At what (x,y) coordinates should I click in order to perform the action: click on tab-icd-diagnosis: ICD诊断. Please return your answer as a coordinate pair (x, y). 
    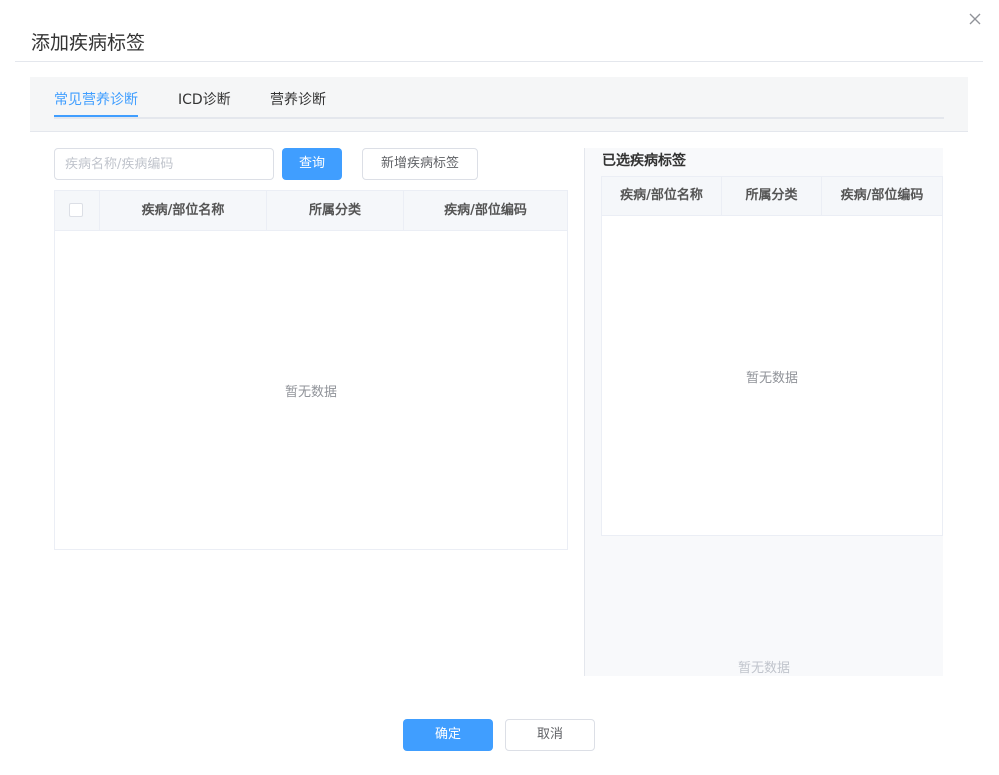
    Looking at the image, I should click on (204, 99).